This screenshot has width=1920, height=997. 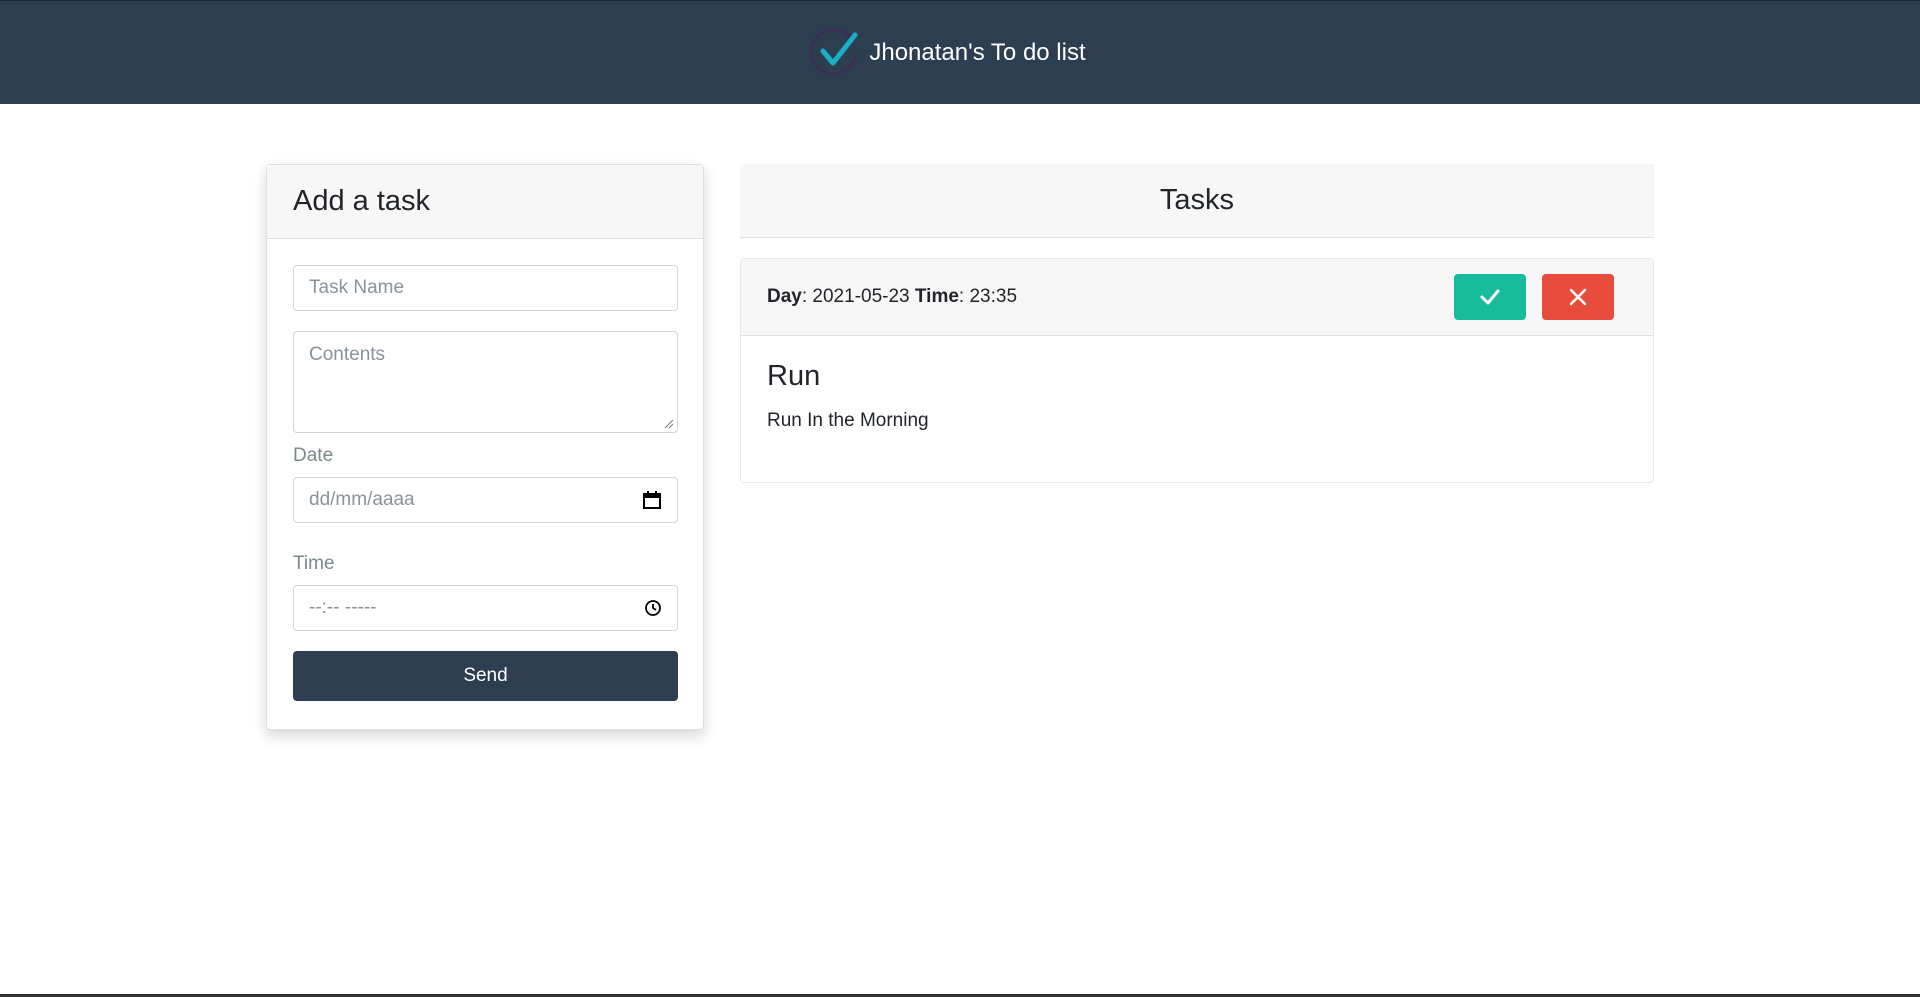 I want to click on check-circle-icon, so click(x=834, y=51).